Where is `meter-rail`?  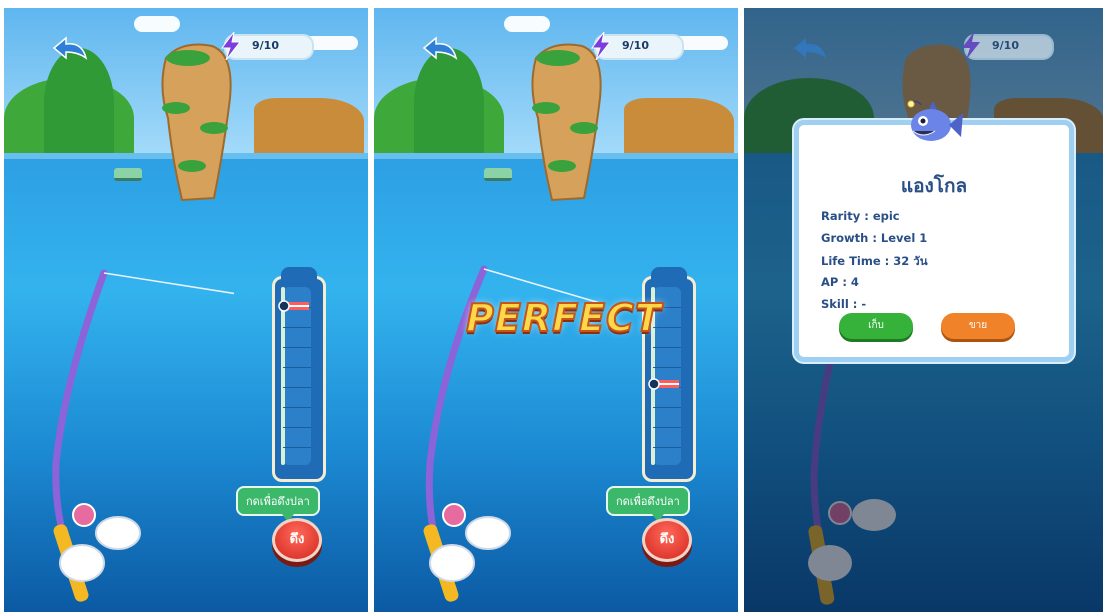
meter-rail is located at coordinates (283, 376).